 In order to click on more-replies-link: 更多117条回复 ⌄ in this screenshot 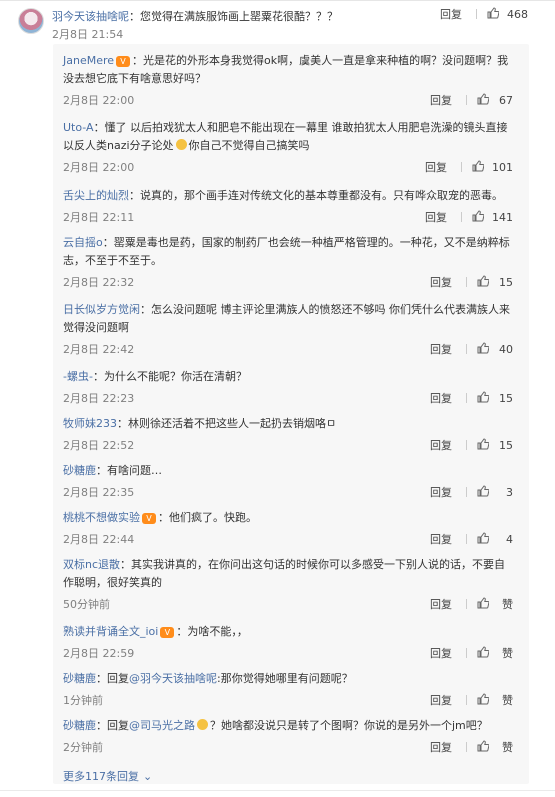, I will do `click(107, 776)`.